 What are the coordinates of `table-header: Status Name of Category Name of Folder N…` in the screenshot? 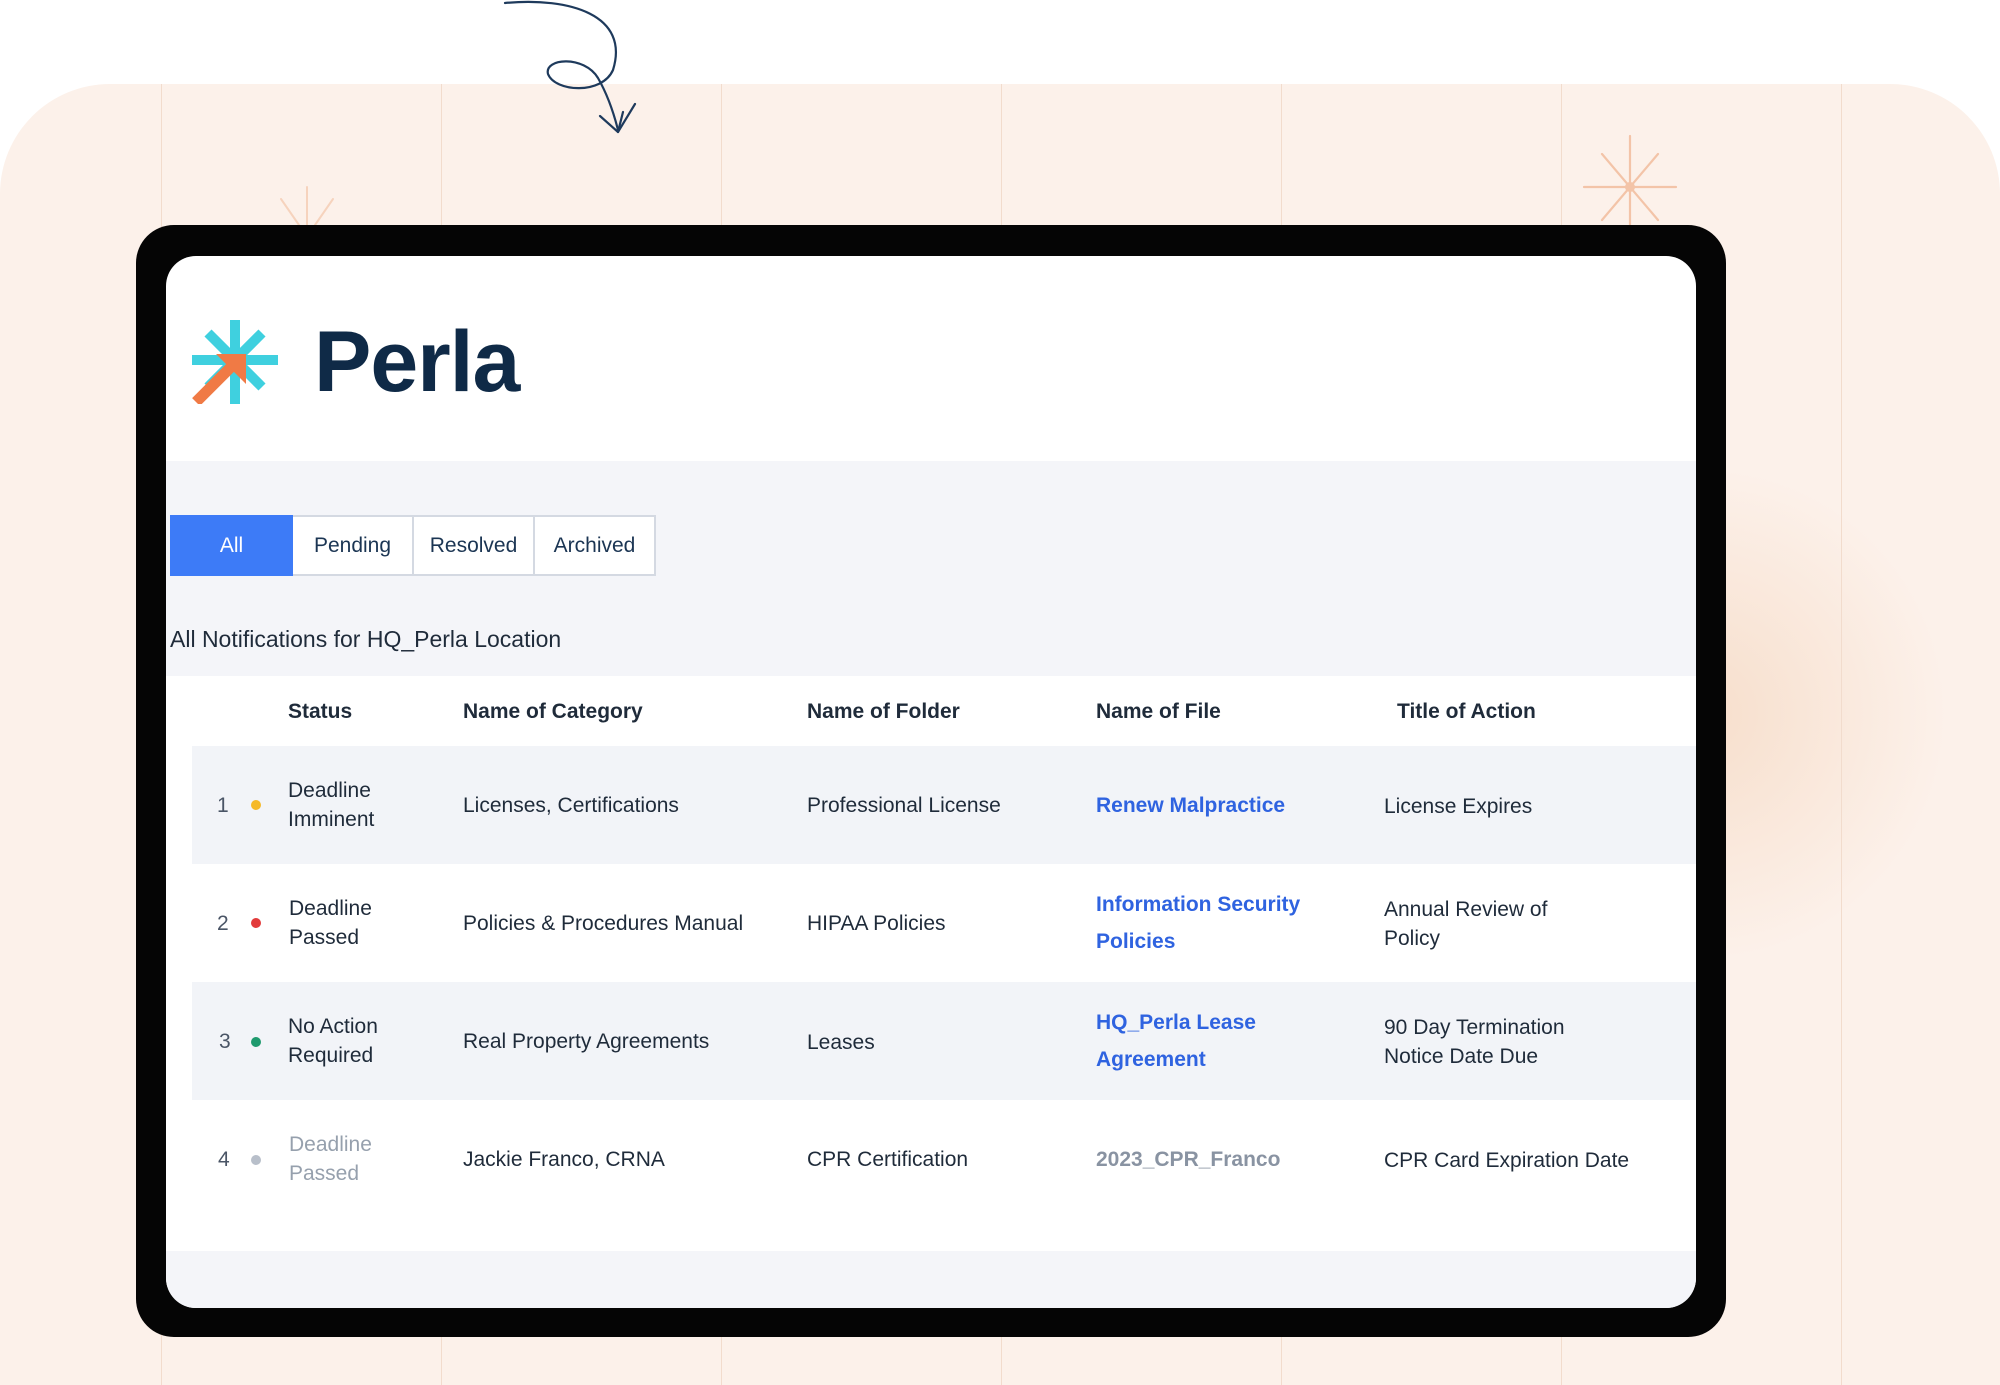 It's located at (931, 711).